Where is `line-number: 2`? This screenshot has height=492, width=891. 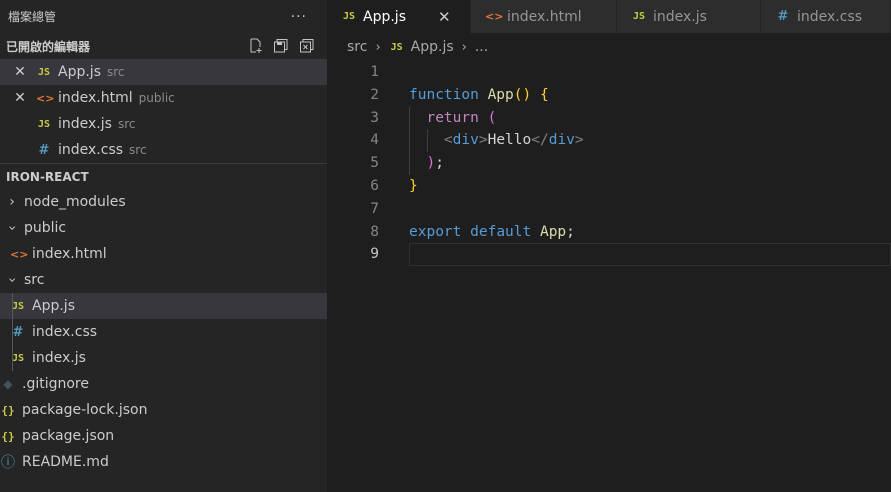 line-number: 2 is located at coordinates (374, 94).